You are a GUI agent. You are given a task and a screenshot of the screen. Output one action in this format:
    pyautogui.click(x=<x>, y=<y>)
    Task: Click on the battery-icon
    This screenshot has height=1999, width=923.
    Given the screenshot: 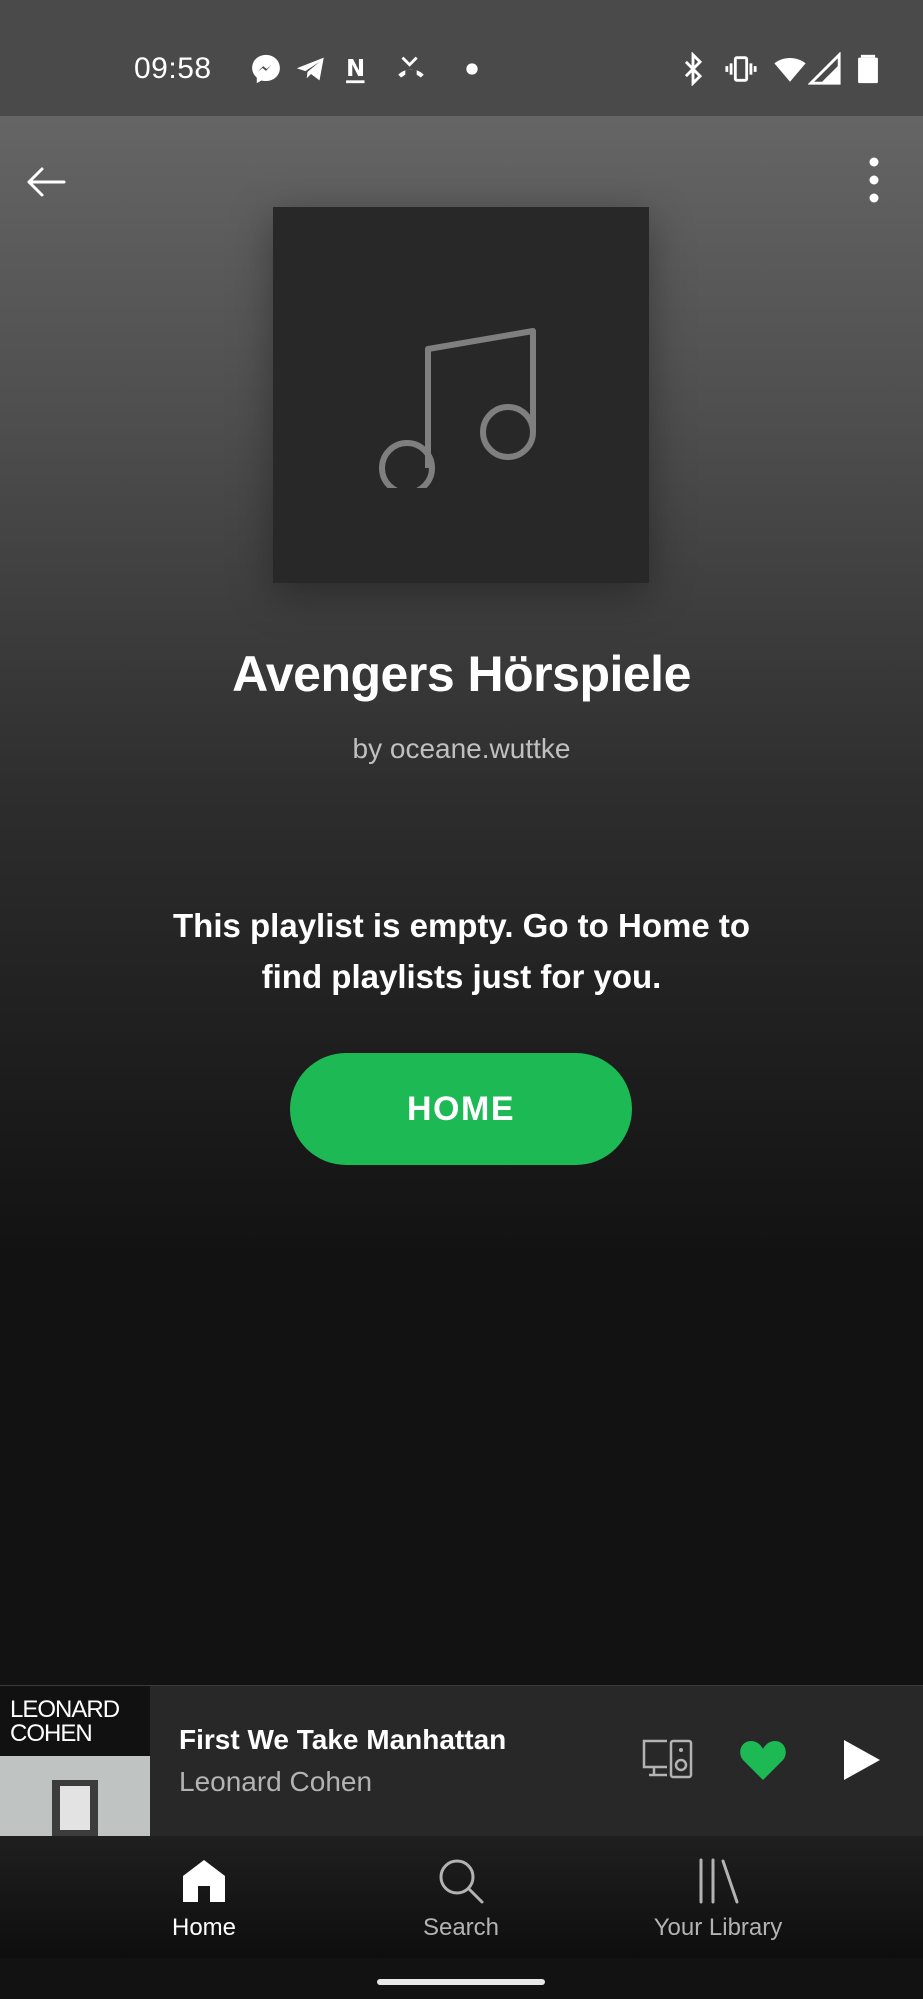 What is the action you would take?
    pyautogui.click(x=868, y=69)
    